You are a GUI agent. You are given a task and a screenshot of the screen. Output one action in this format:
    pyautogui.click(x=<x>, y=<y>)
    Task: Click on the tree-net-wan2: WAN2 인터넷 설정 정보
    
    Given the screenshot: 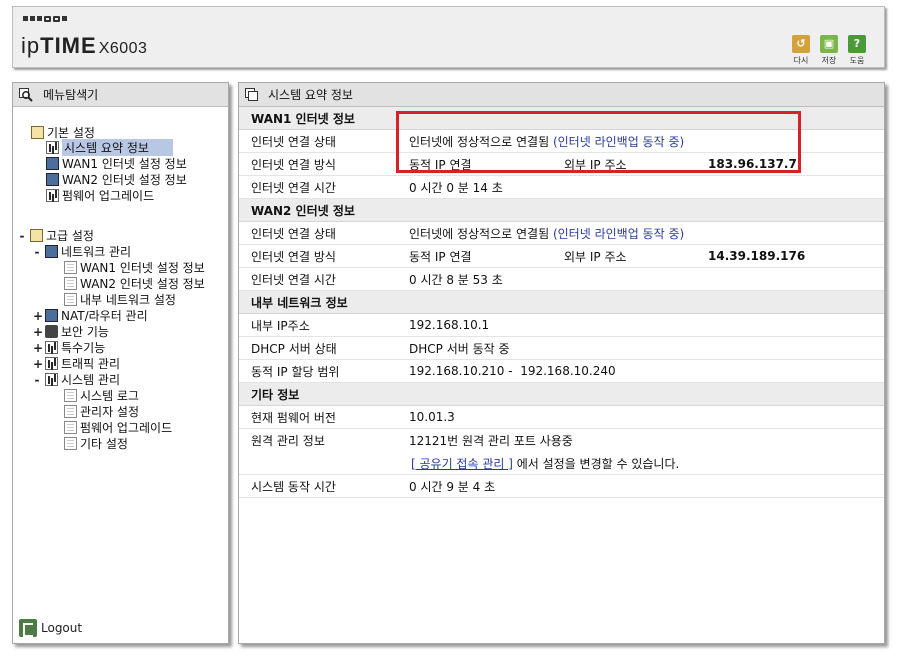 What is the action you would take?
    pyautogui.click(x=134, y=283)
    